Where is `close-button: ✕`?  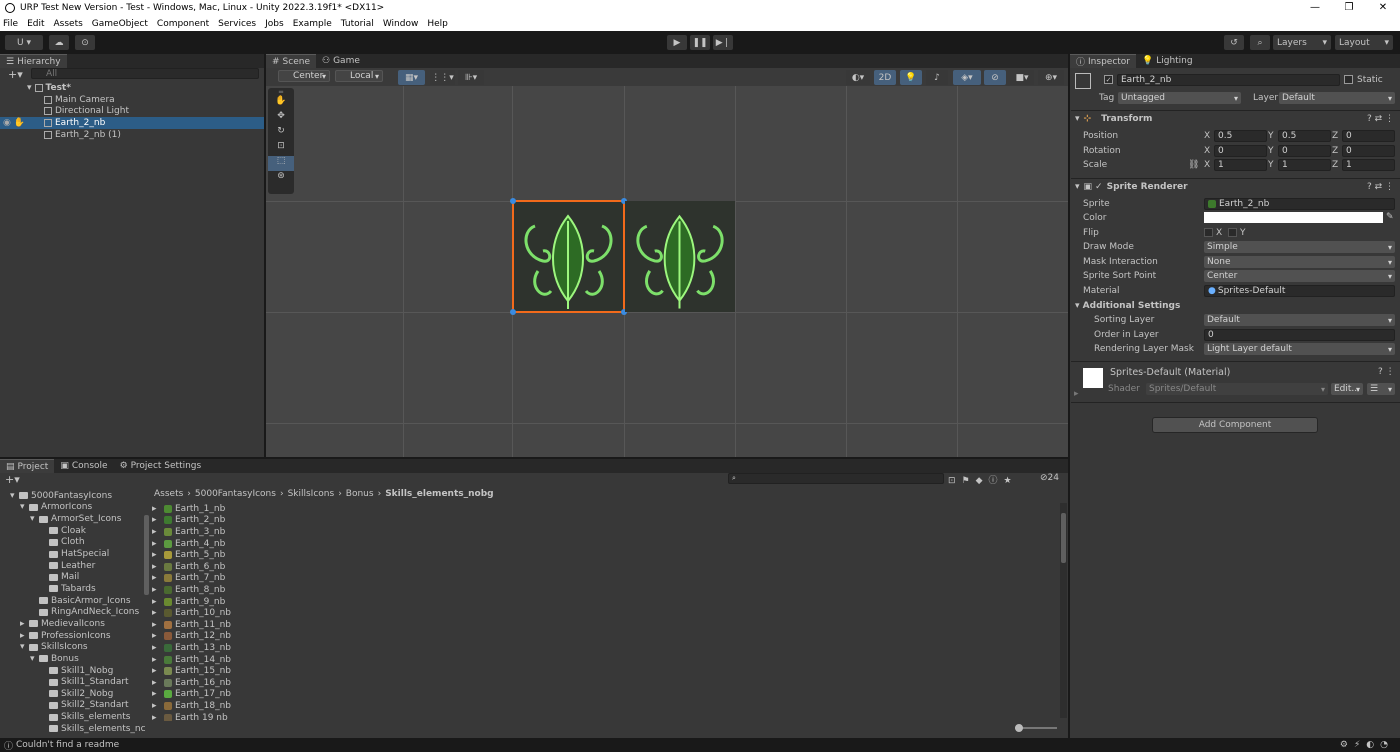 close-button: ✕ is located at coordinates (1383, 8).